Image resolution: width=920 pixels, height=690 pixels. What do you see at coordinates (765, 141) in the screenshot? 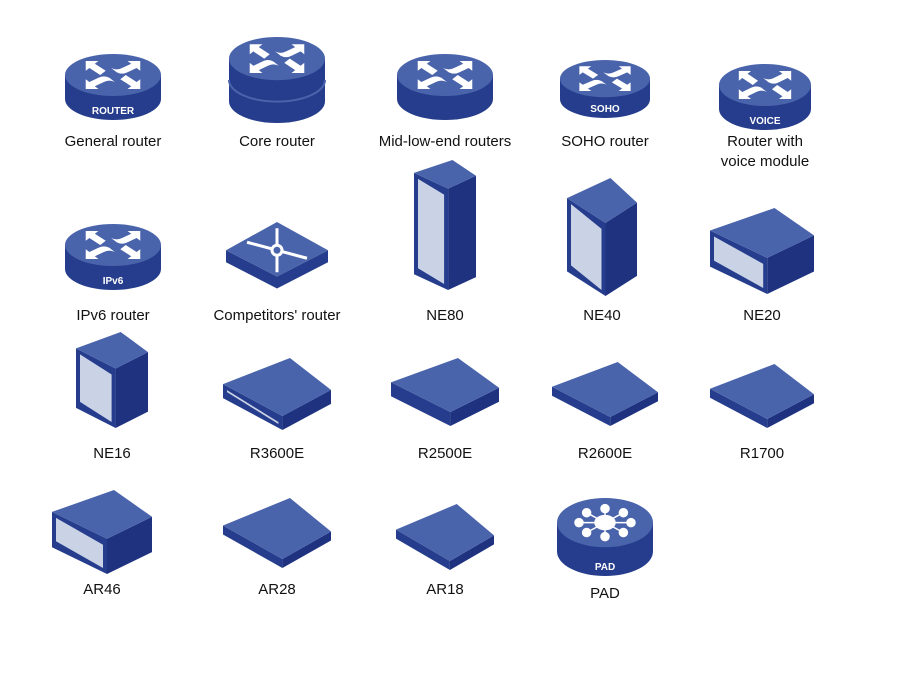
I see `label-line: Router with` at bounding box center [765, 141].